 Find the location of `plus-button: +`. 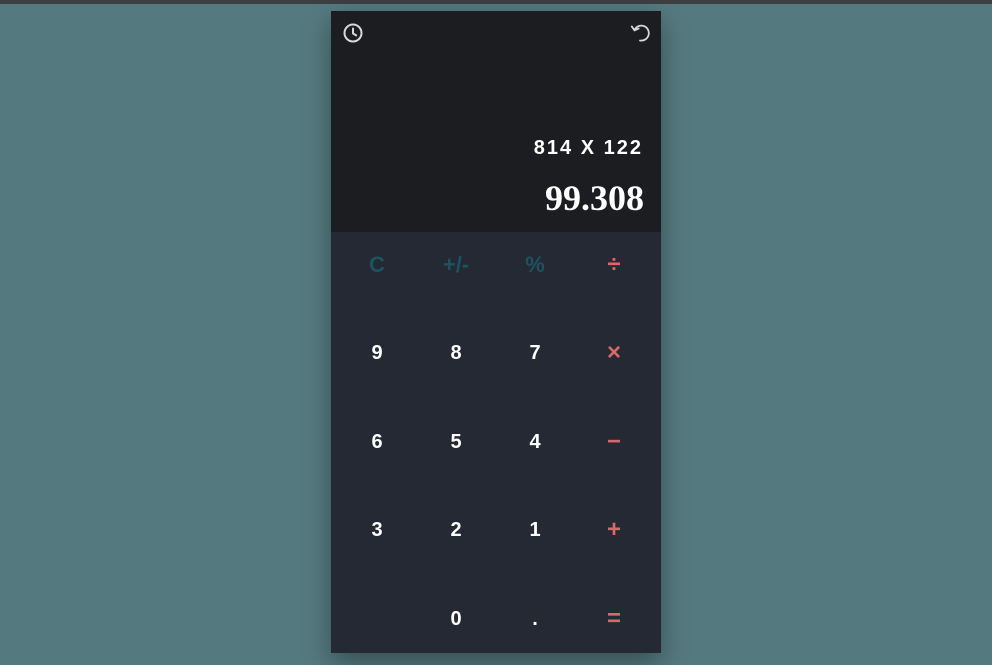

plus-button: + is located at coordinates (614, 530).